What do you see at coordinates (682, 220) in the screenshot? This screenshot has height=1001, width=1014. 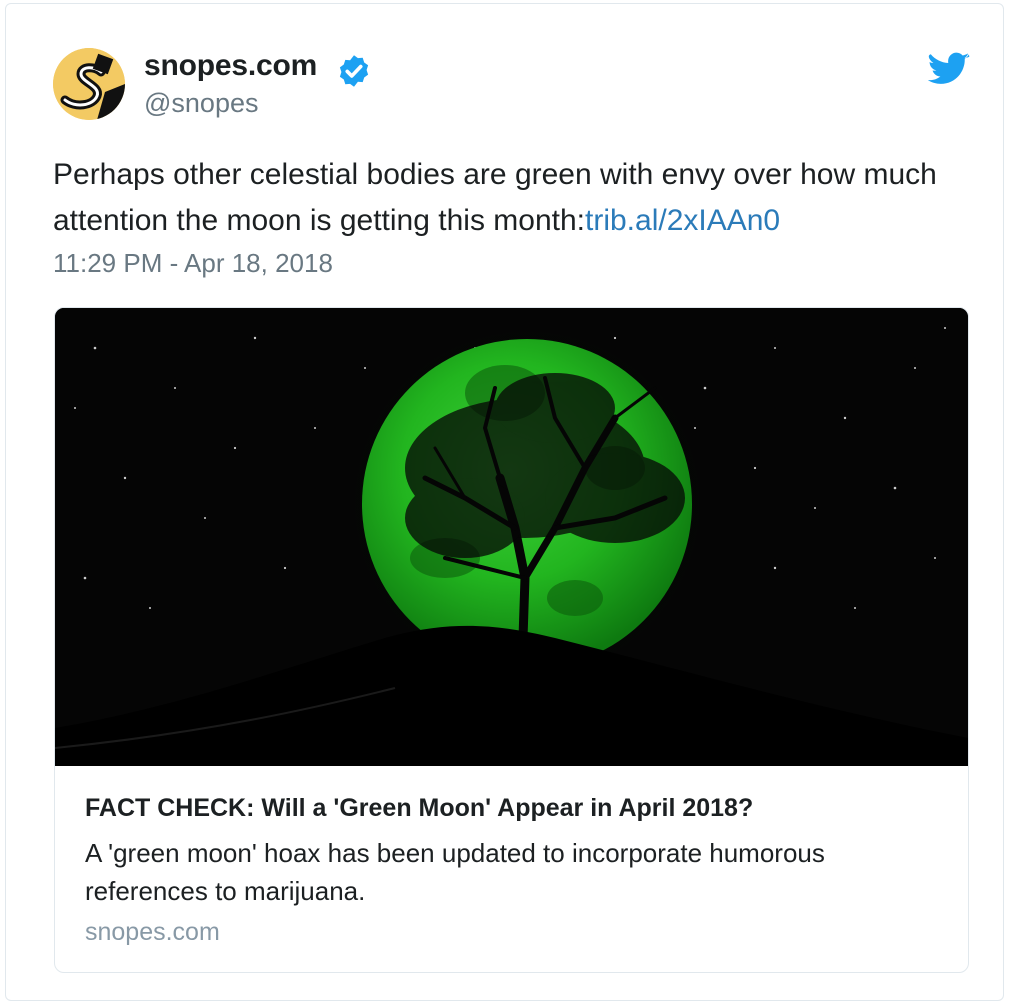 I see `tweet-link: trib.al/2xIAAn0` at bounding box center [682, 220].